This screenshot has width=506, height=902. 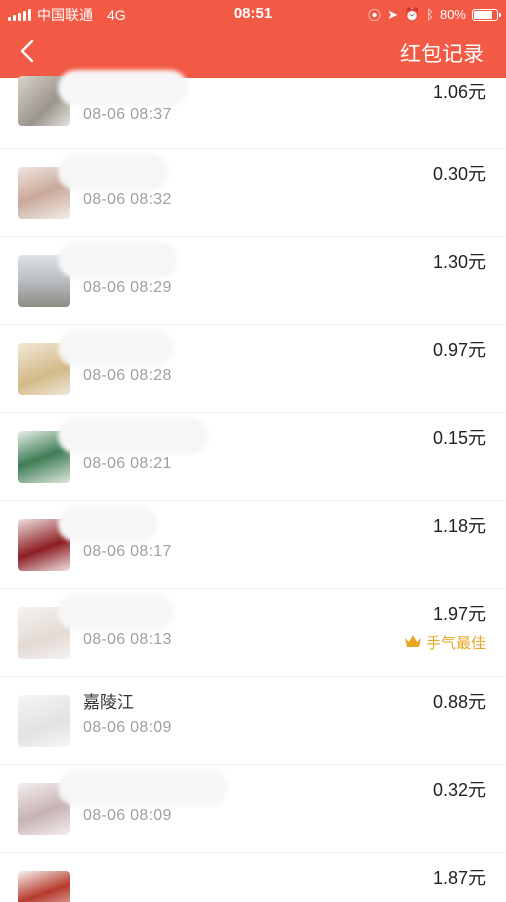 What do you see at coordinates (486, 14) in the screenshot?
I see `battery-icon` at bounding box center [486, 14].